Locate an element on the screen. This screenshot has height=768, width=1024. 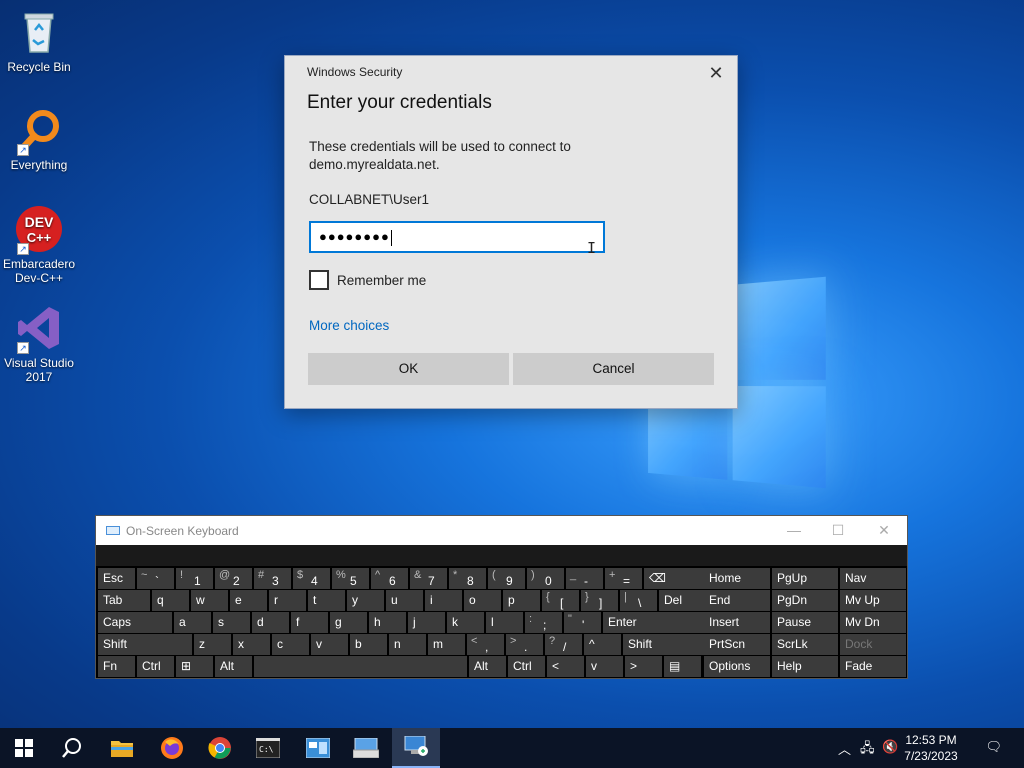
osk-nav-key: Mv Dn is located at coordinates (873, 622).